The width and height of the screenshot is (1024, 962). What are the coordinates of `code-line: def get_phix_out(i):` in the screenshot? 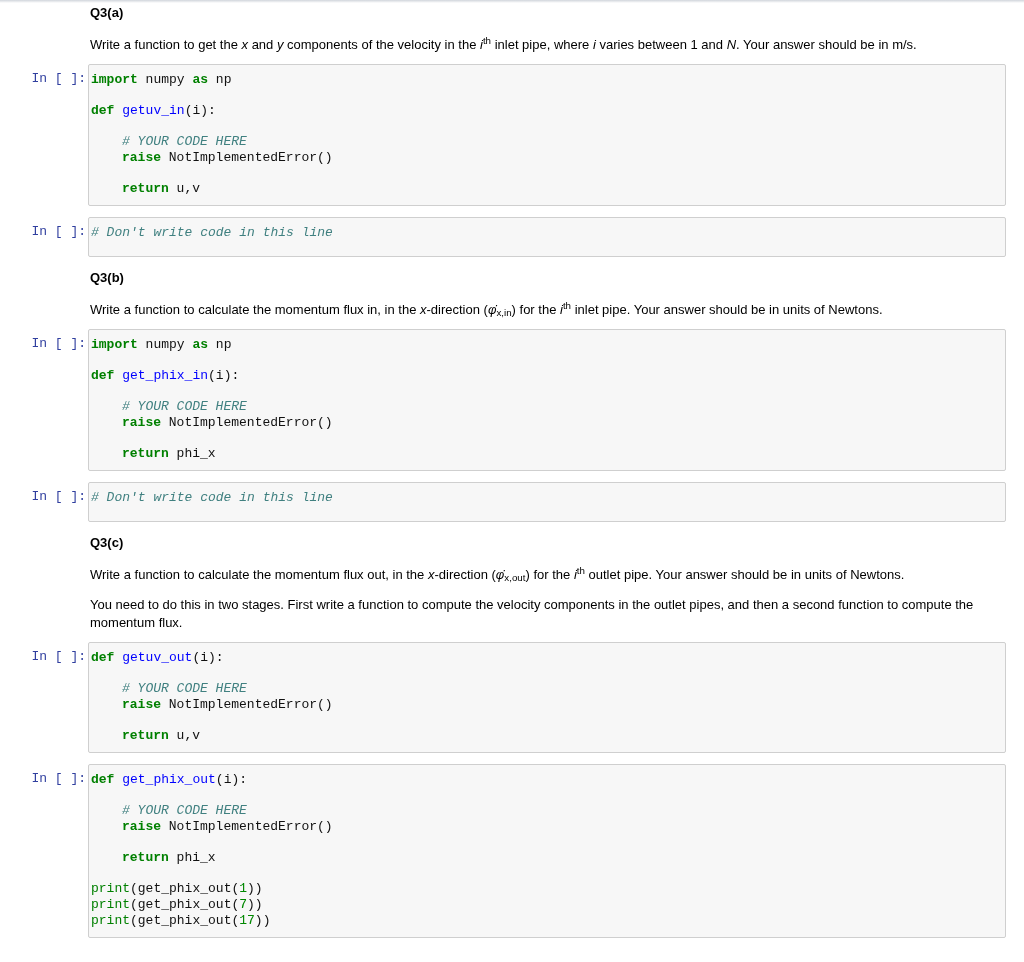 It's located at (169, 780).